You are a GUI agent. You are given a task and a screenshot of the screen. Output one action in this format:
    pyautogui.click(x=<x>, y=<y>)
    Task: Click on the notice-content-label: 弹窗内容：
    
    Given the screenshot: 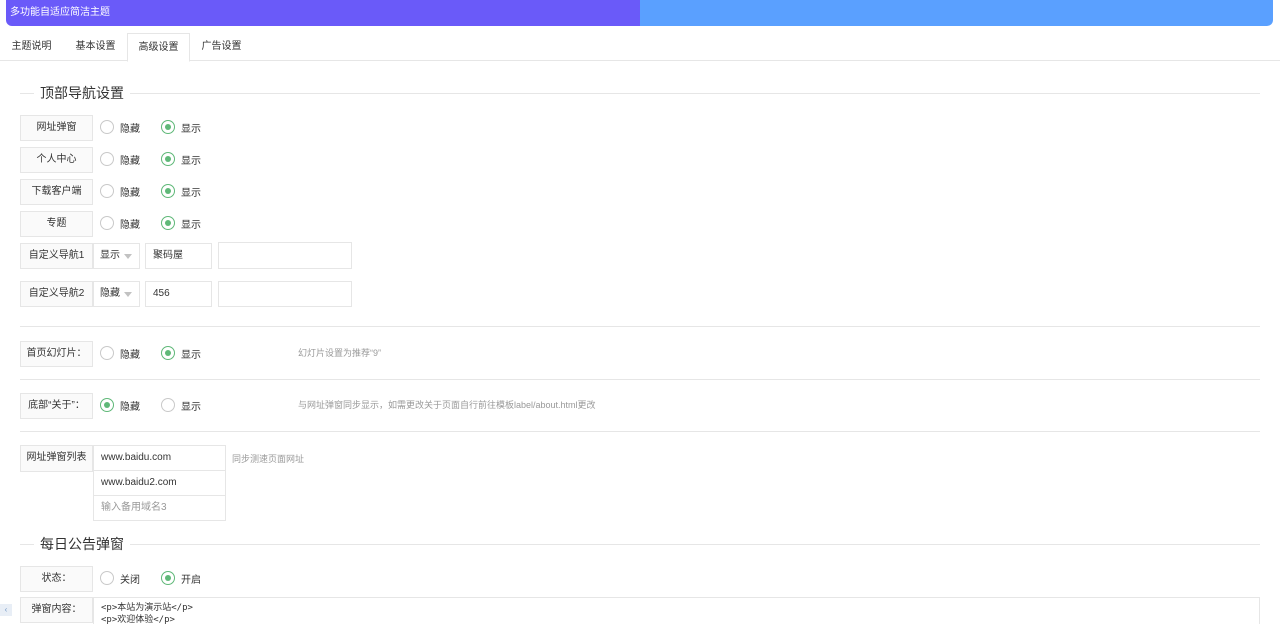 What is the action you would take?
    pyautogui.click(x=56, y=610)
    